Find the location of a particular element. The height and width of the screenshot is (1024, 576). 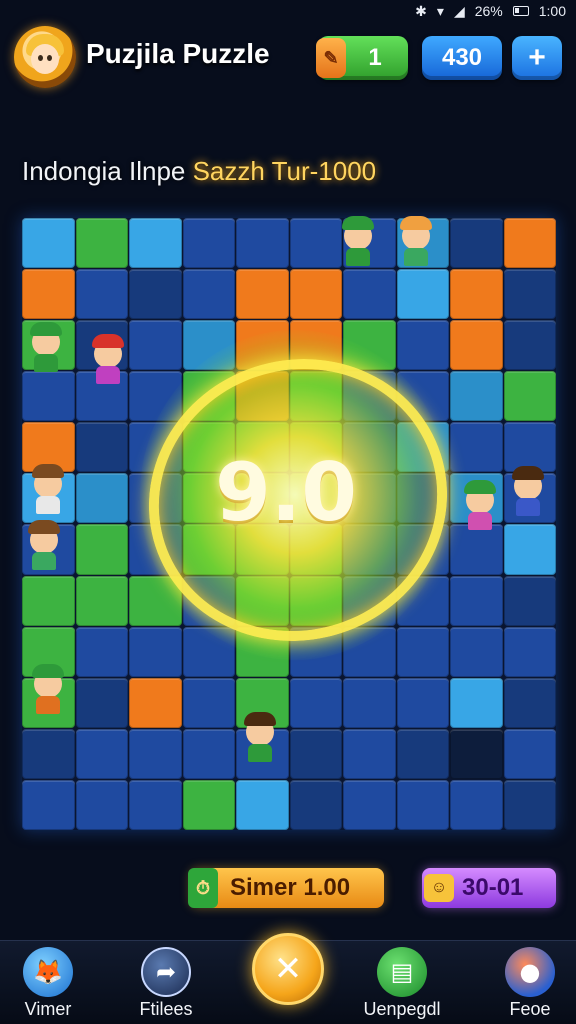

nav-item-vimer: 🦊 Vimer is located at coordinates (49, 983).